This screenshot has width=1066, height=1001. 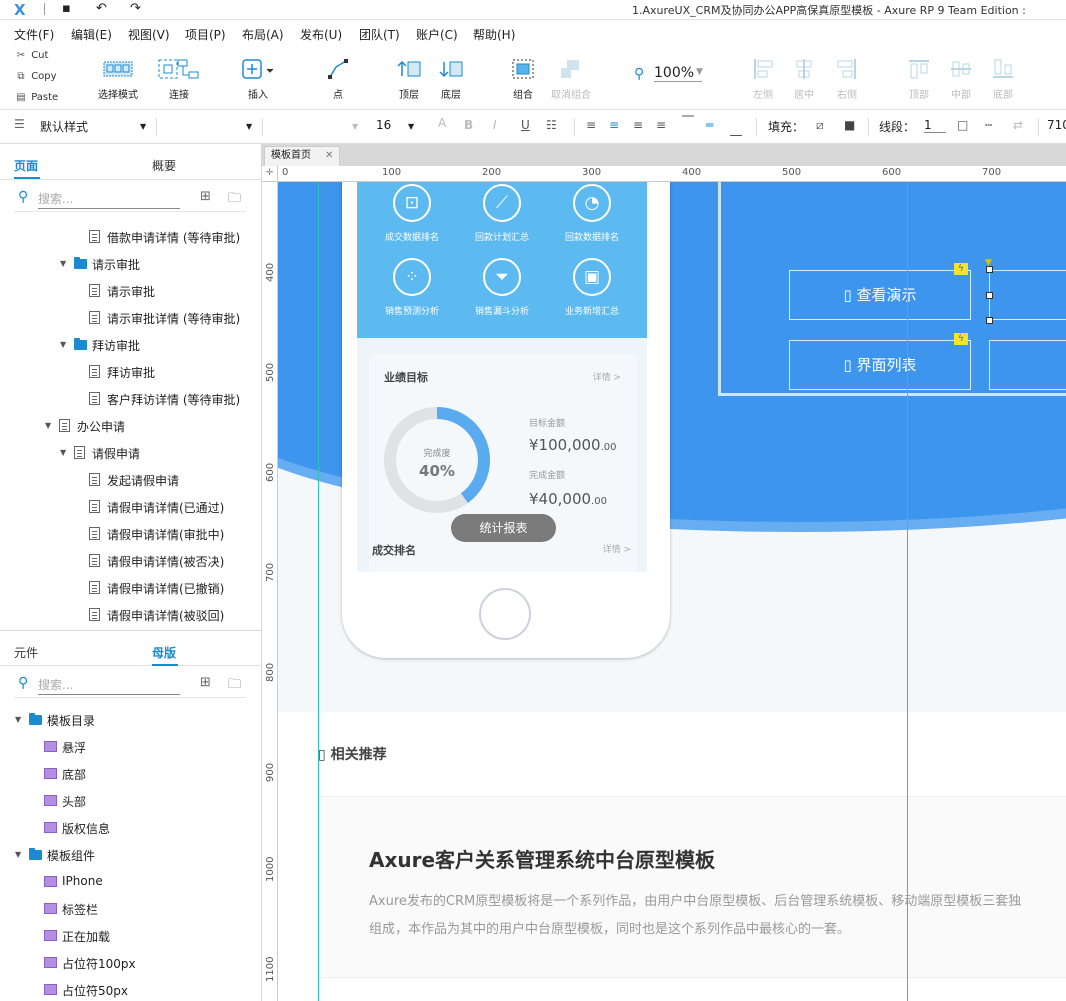 I want to click on tab-outline: 概要, so click(x=164, y=165).